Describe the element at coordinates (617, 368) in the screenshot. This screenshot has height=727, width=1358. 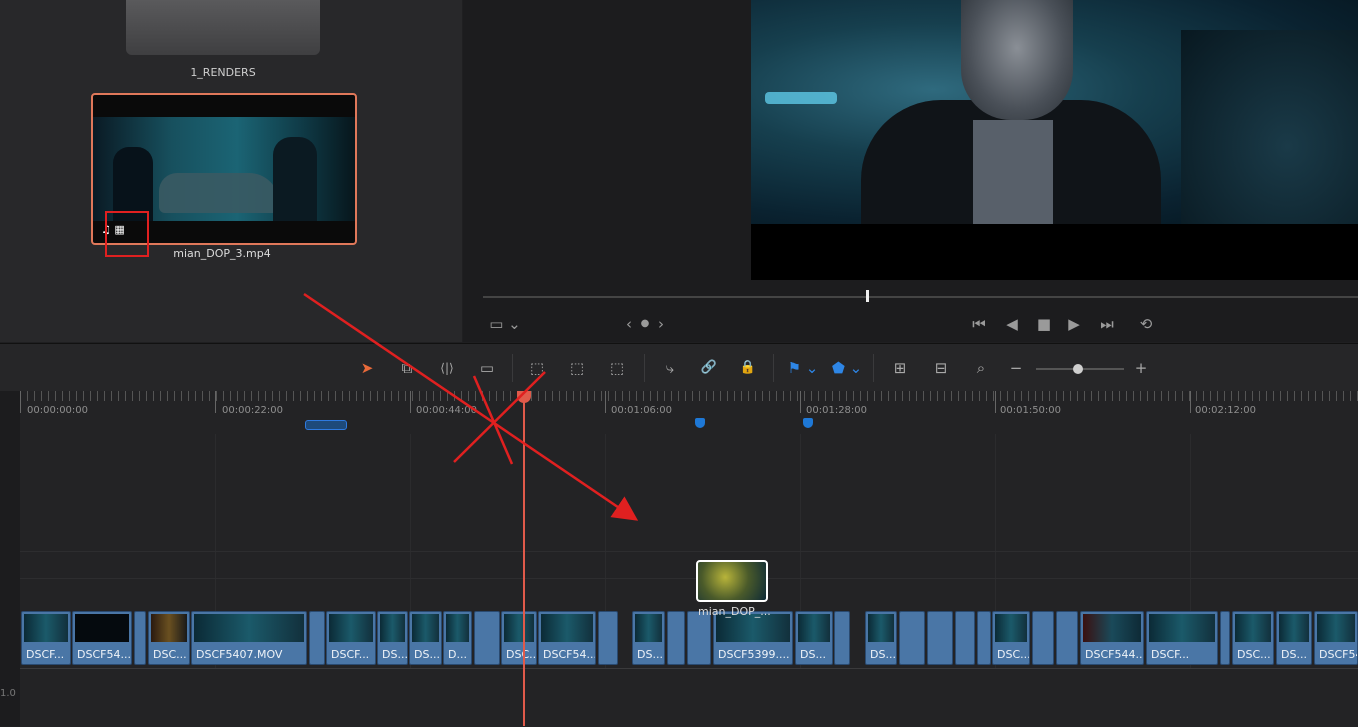
I see `replace-clip-icon: ⬚` at that location.